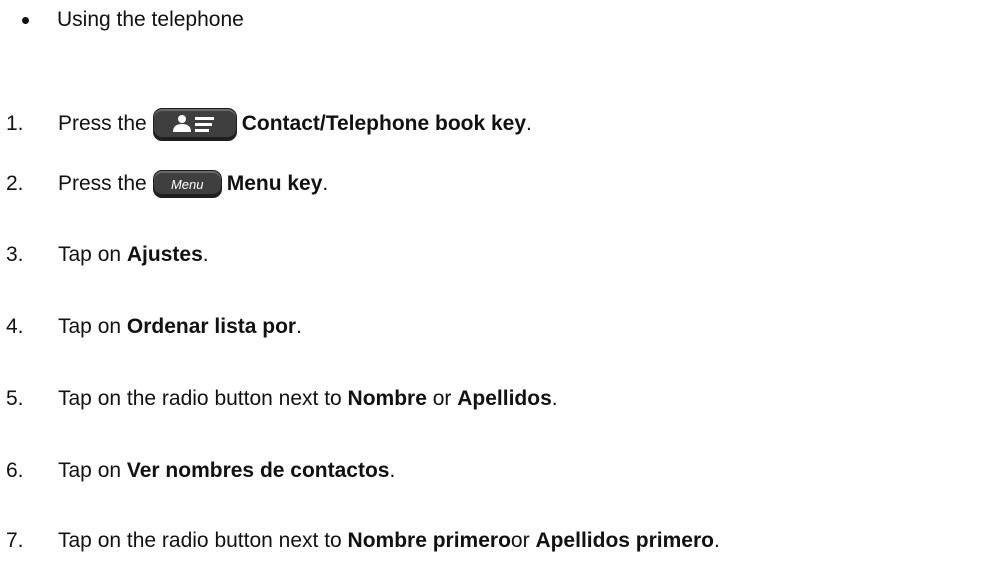  Describe the element at coordinates (15, 540) in the screenshot. I see `step-number: 7.` at that location.